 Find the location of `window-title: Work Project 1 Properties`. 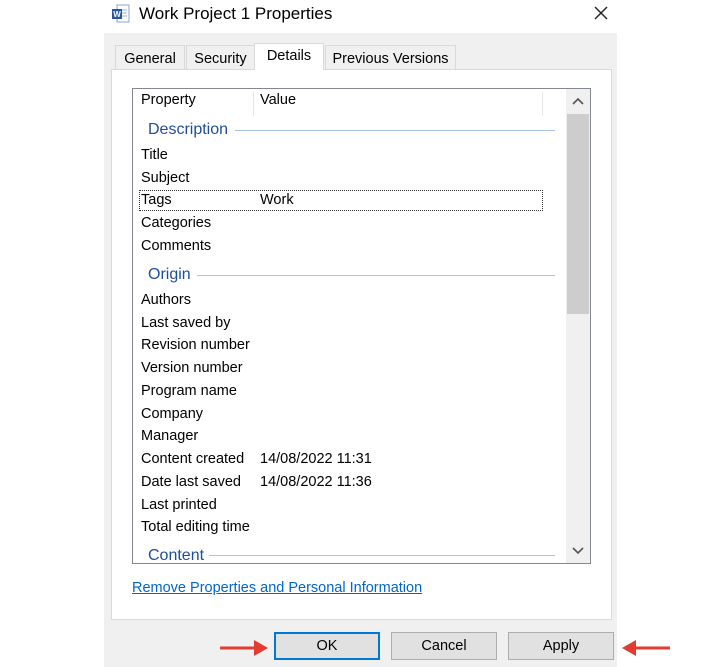

window-title: Work Project 1 Properties is located at coordinates (236, 13).